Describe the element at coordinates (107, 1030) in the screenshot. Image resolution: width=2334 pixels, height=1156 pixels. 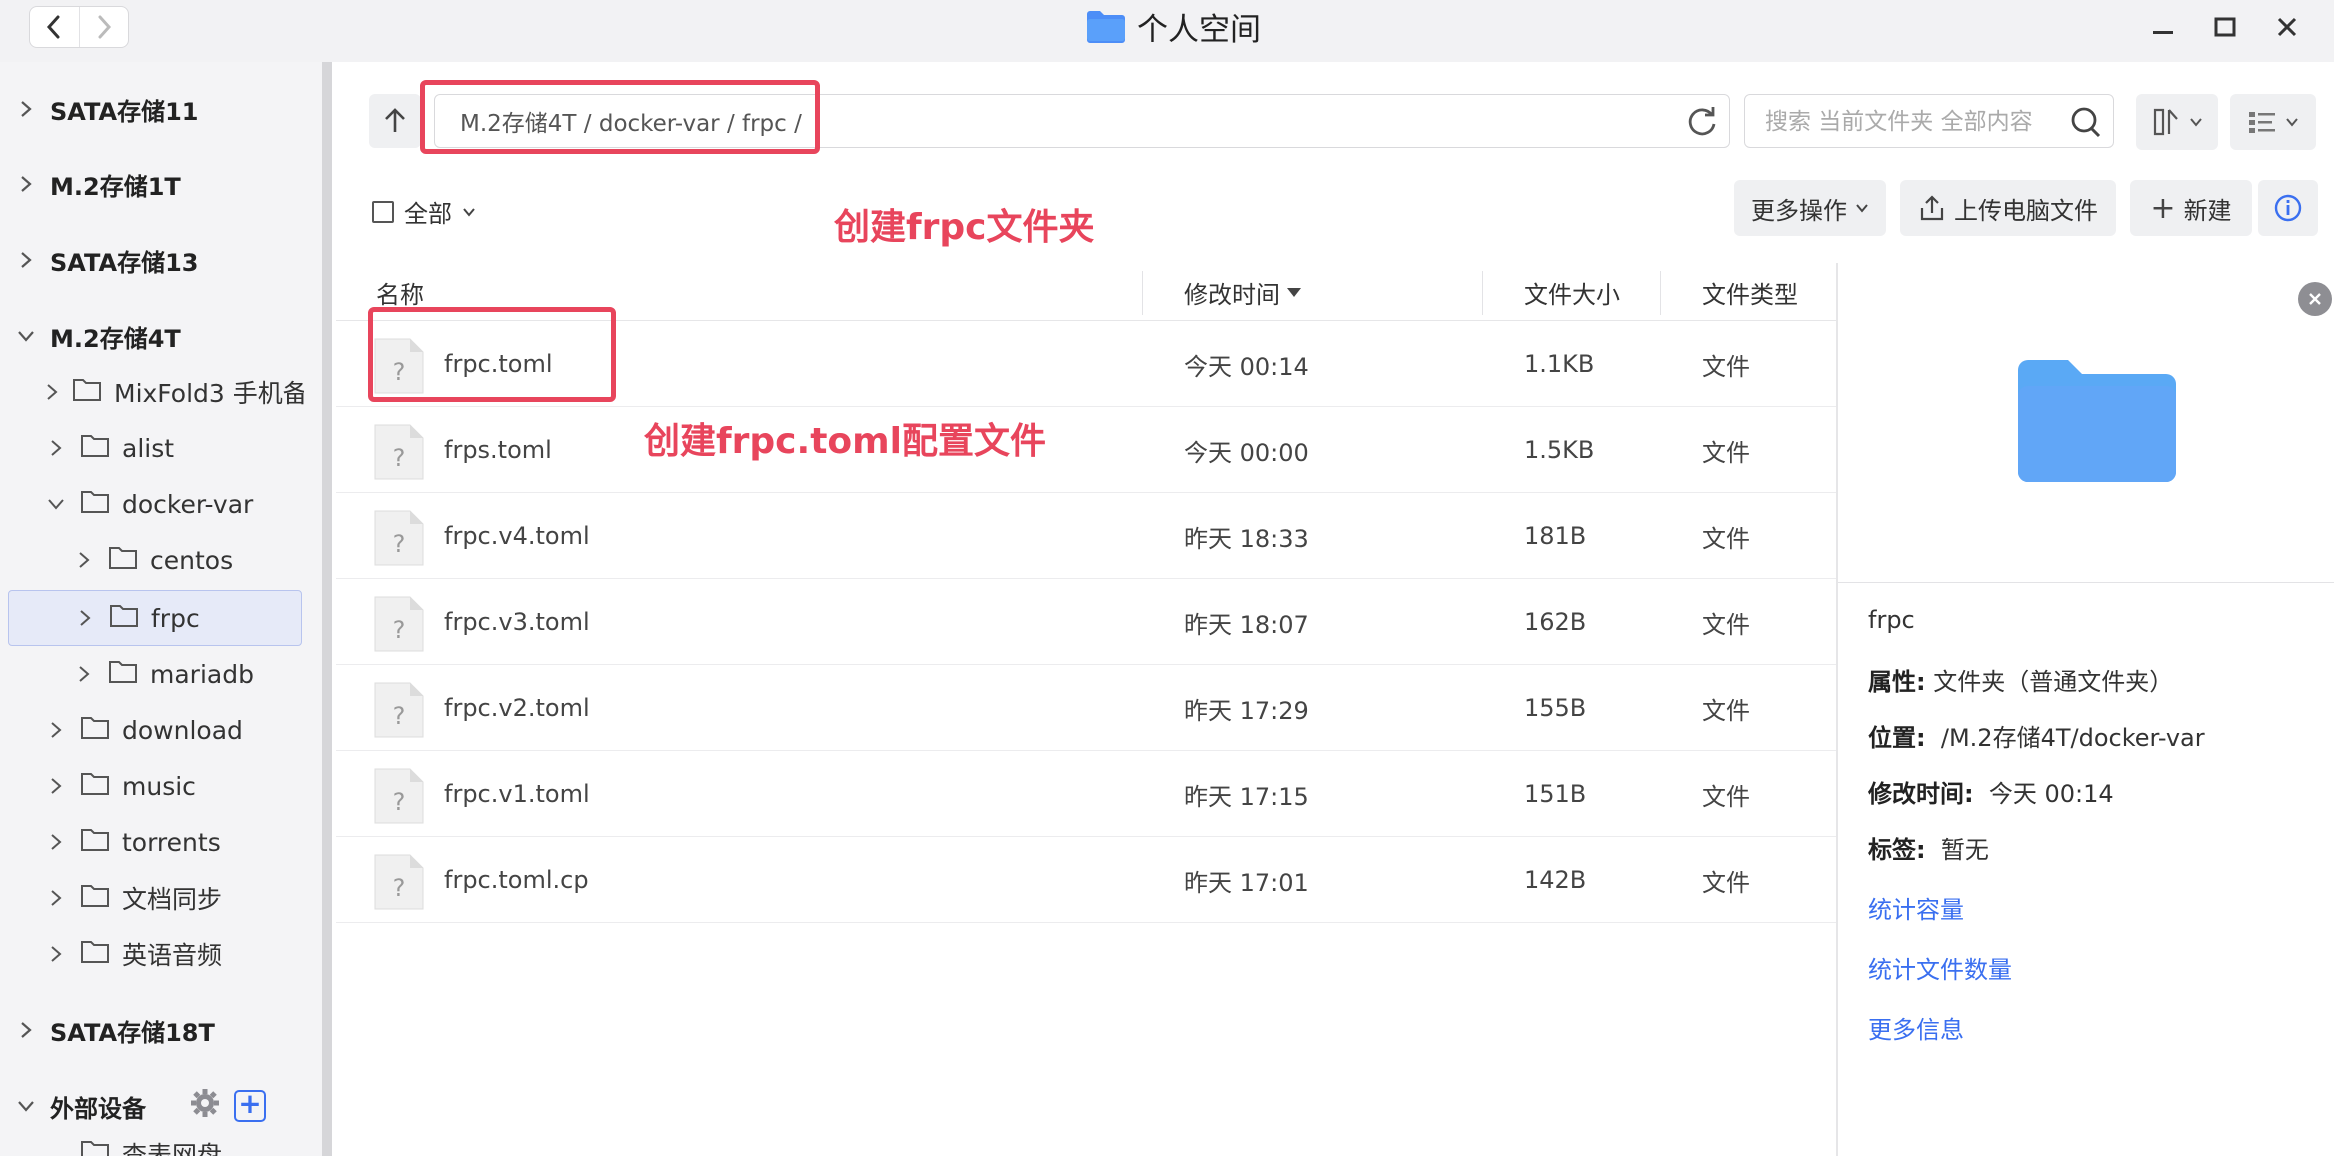
I see `sidebar-drive-sata18t: SATA存储18T` at that location.